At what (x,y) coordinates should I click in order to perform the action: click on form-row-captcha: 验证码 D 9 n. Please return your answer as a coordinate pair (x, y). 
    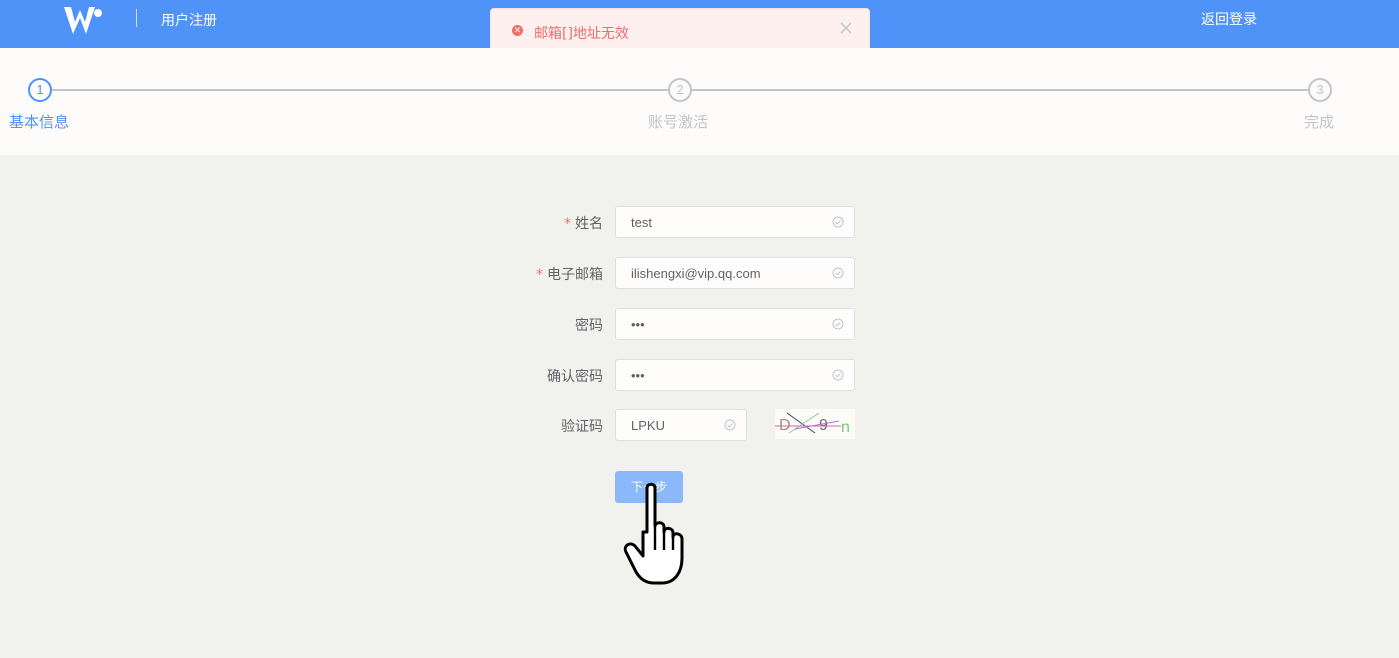
    Looking at the image, I should click on (699, 425).